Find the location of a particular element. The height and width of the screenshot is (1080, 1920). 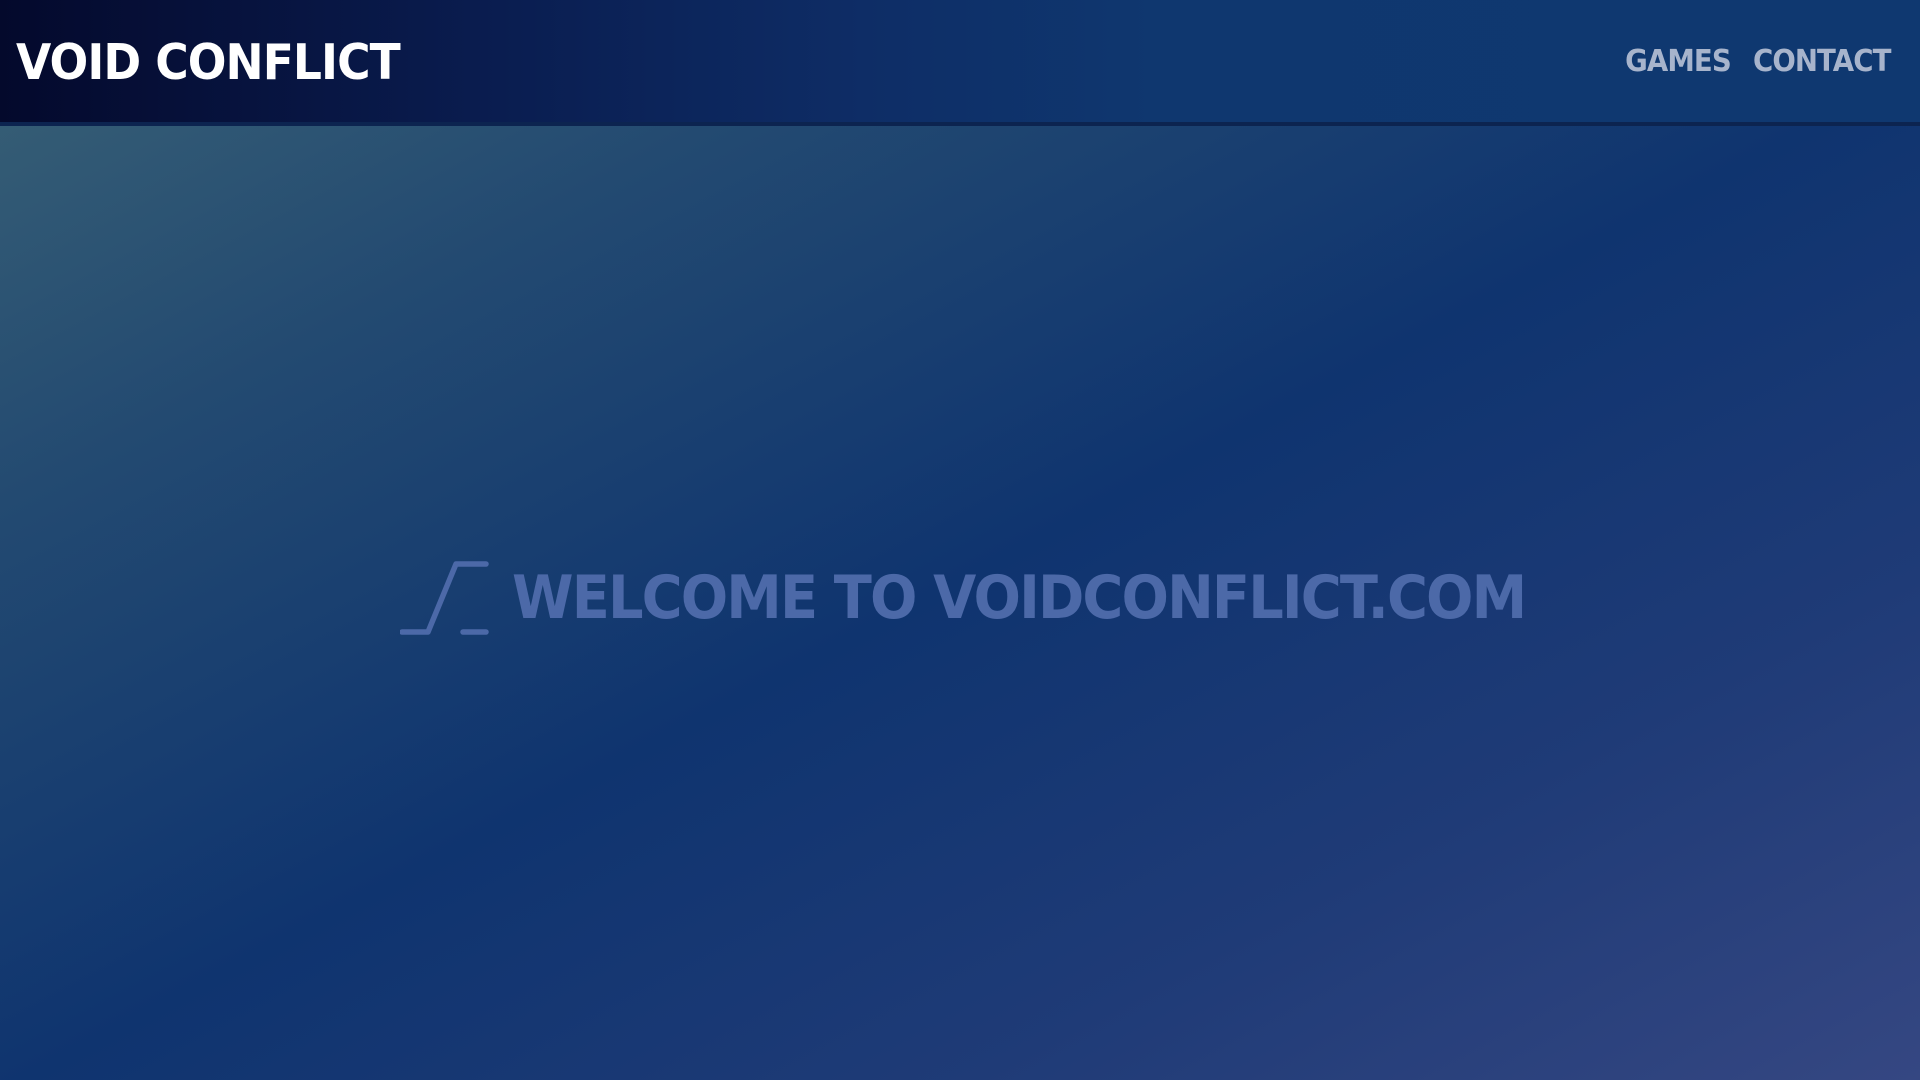

terminal-prompt-icon is located at coordinates (444, 597).